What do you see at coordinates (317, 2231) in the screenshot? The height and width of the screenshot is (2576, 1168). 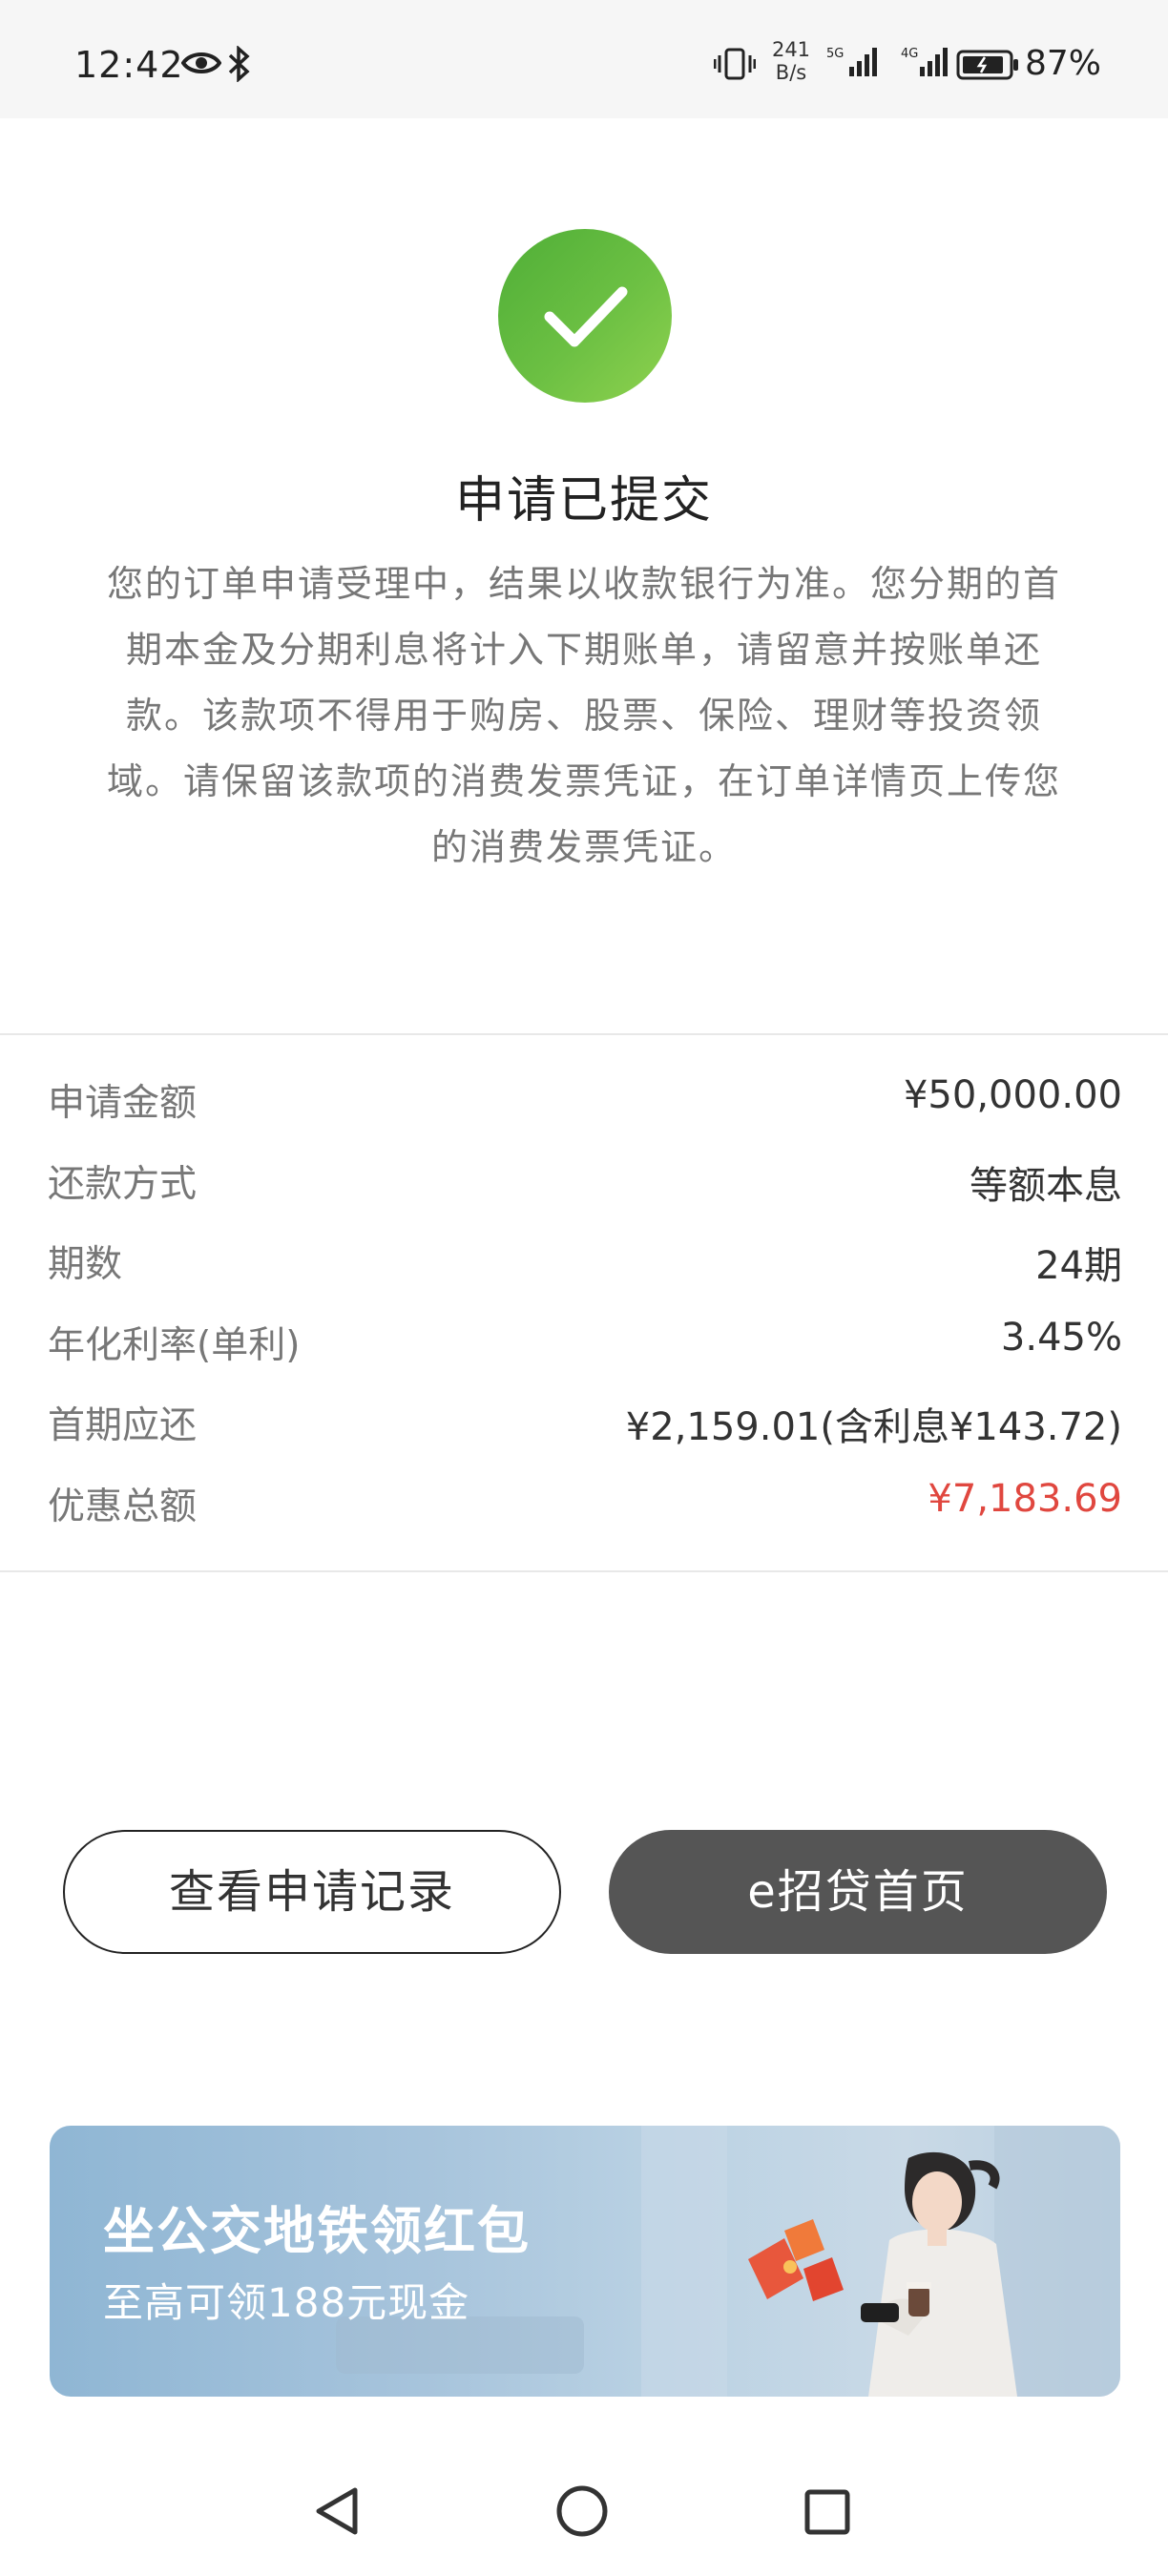 I see `banner-title: 坐公交地铁领红包` at bounding box center [317, 2231].